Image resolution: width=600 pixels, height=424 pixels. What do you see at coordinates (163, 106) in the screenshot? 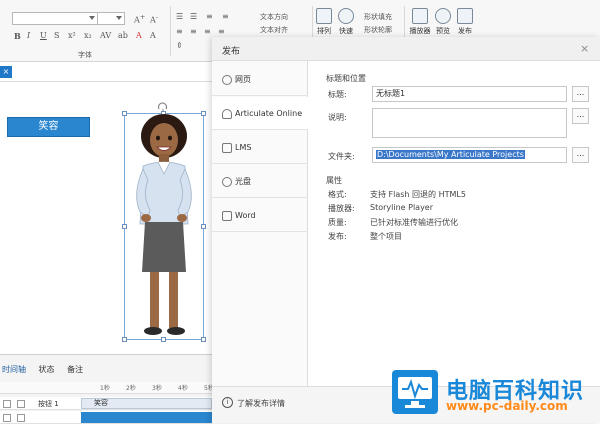
I see `rotate-handle-icon` at bounding box center [163, 106].